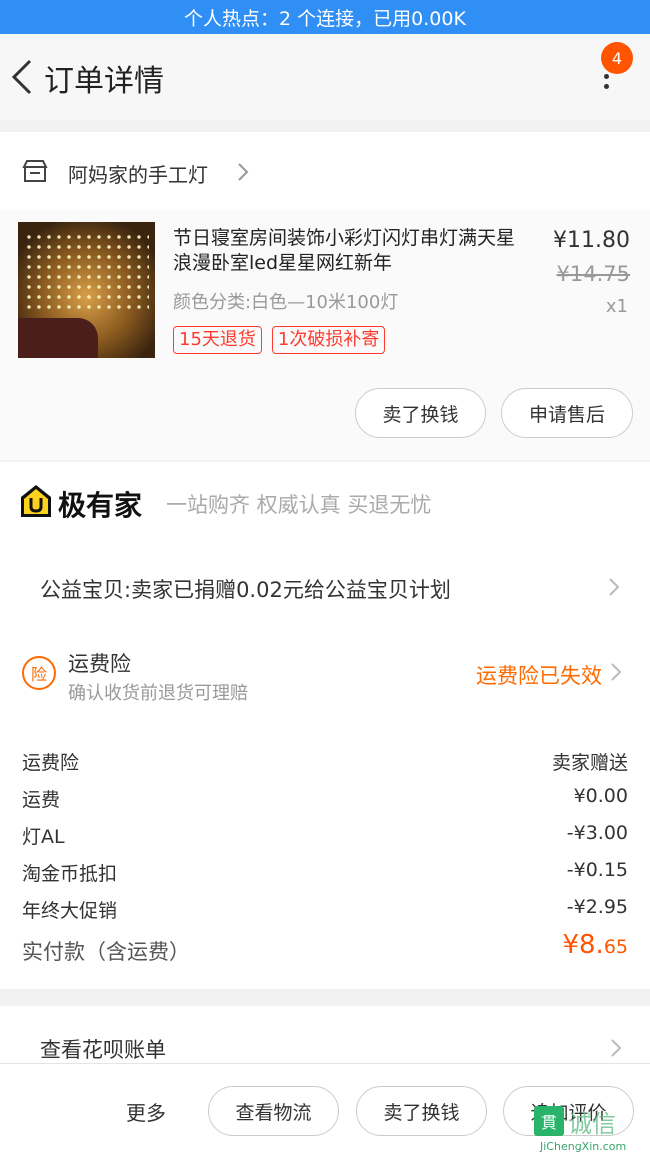 This screenshot has width=650, height=1155. I want to click on fee-row: 运费险 卖家赠送, so click(325, 763).